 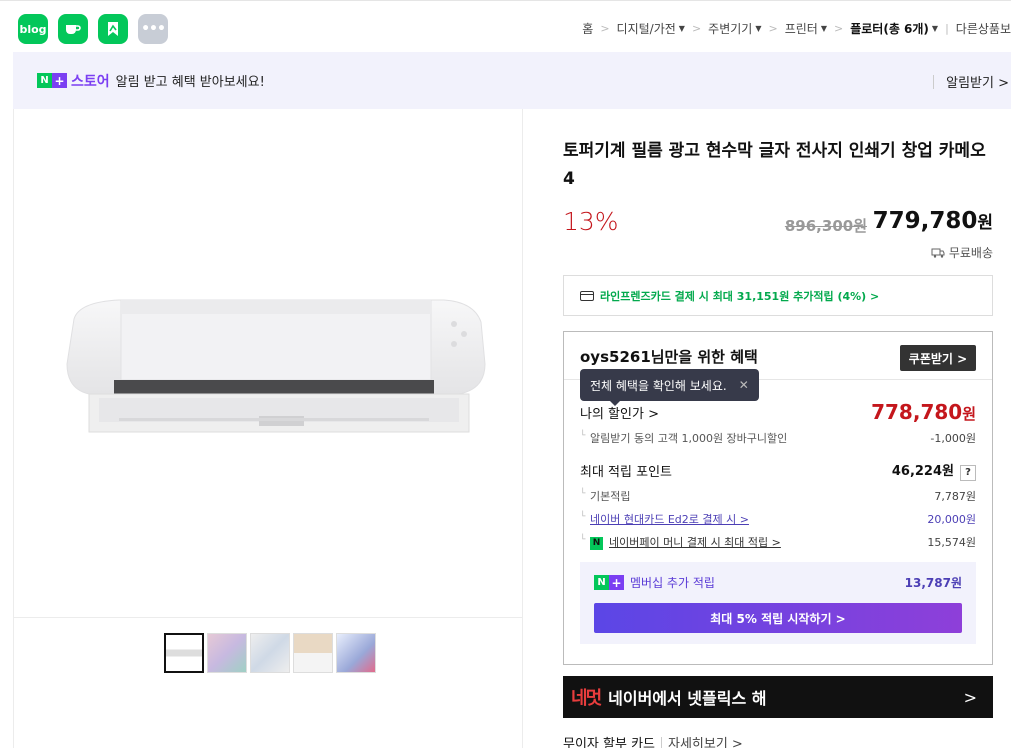 I want to click on coupon-button: 쿠폰받기 >, so click(x=938, y=358).